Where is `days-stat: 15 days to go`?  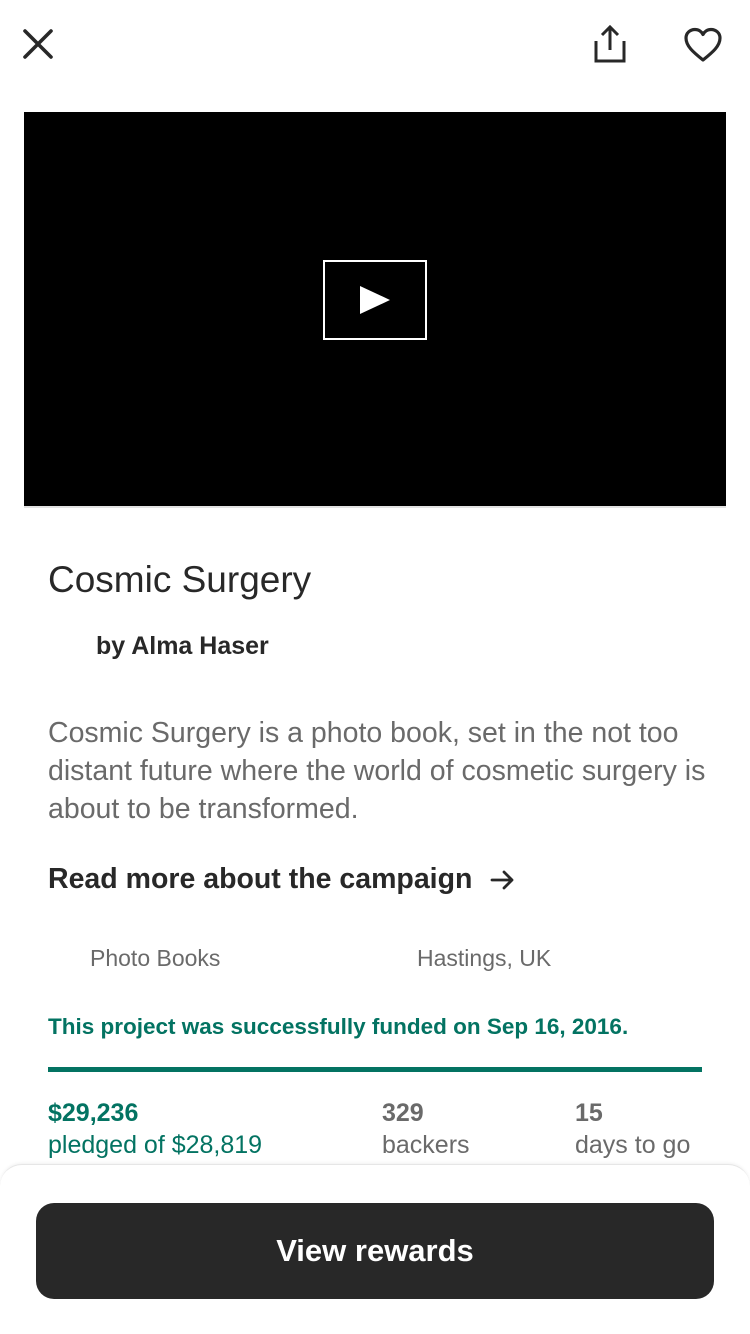
days-stat: 15 days to go is located at coordinates (632, 1128).